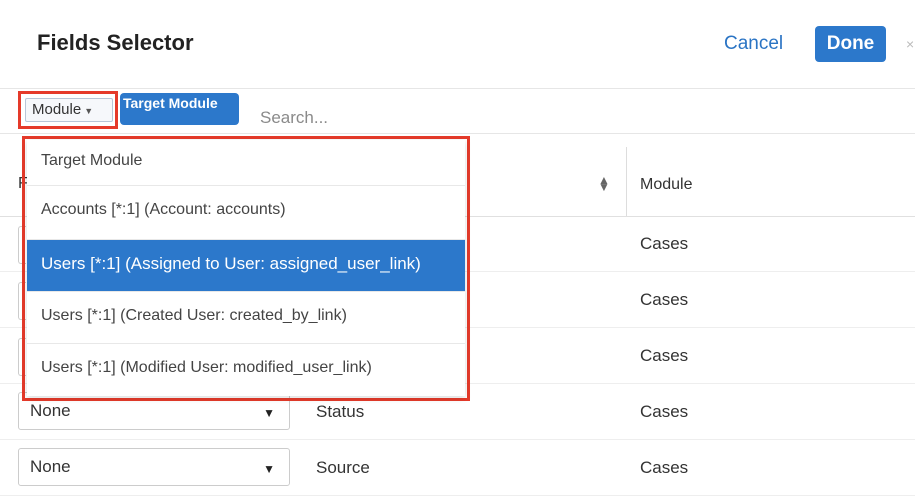 This screenshot has width=915, height=496. I want to click on sort-icon: ▲ ▼, so click(604, 183).